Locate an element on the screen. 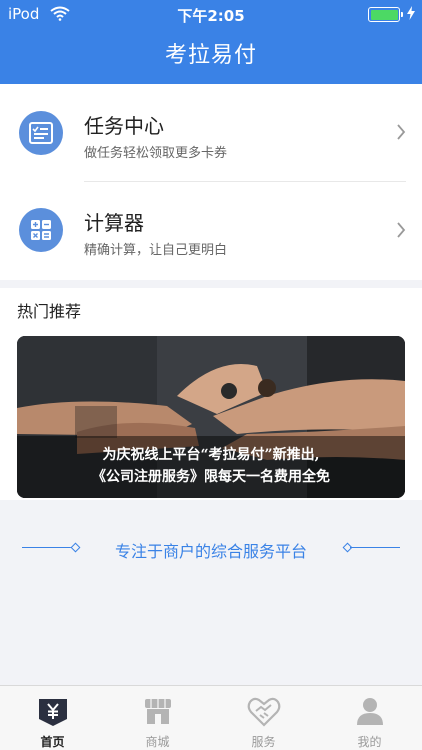 This screenshot has height=750, width=422. menu-item-subtitle: 做任务轻松领取更多卡券 is located at coordinates (156, 153).